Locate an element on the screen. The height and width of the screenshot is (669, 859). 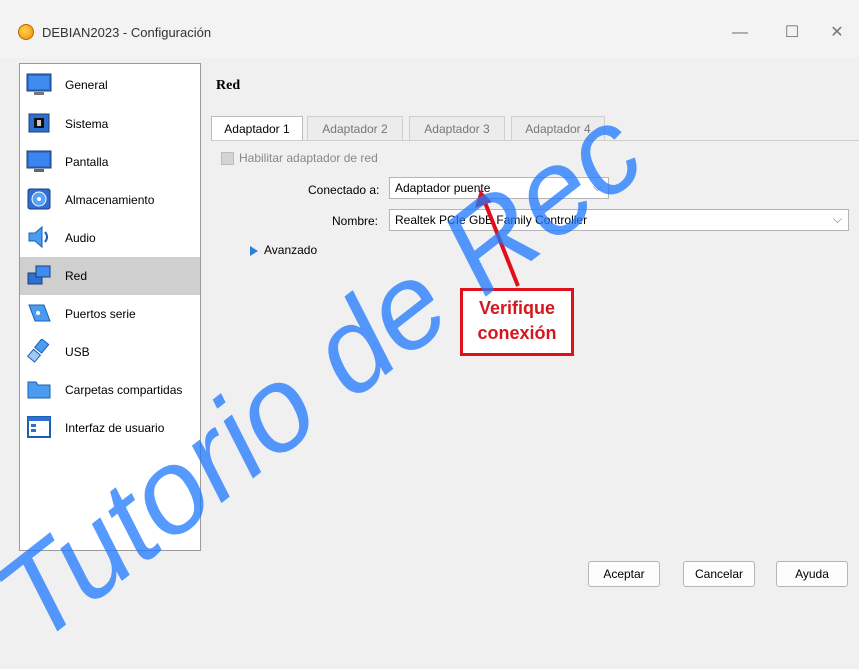
storage-disk-icon is located at coordinates (39, 199).